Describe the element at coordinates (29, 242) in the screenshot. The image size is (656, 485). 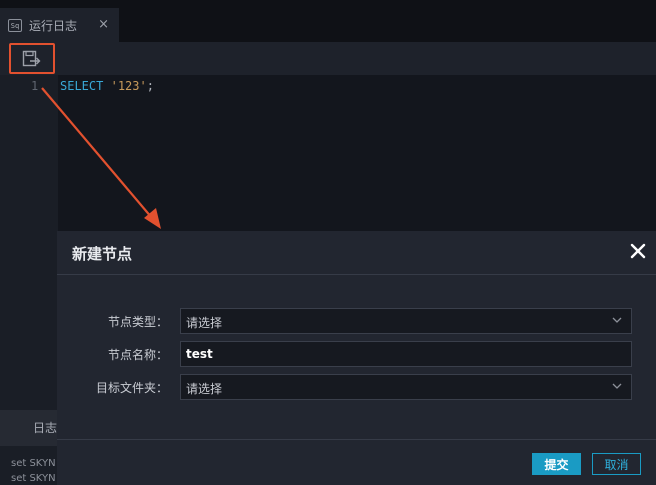
I see `line-gutter` at that location.